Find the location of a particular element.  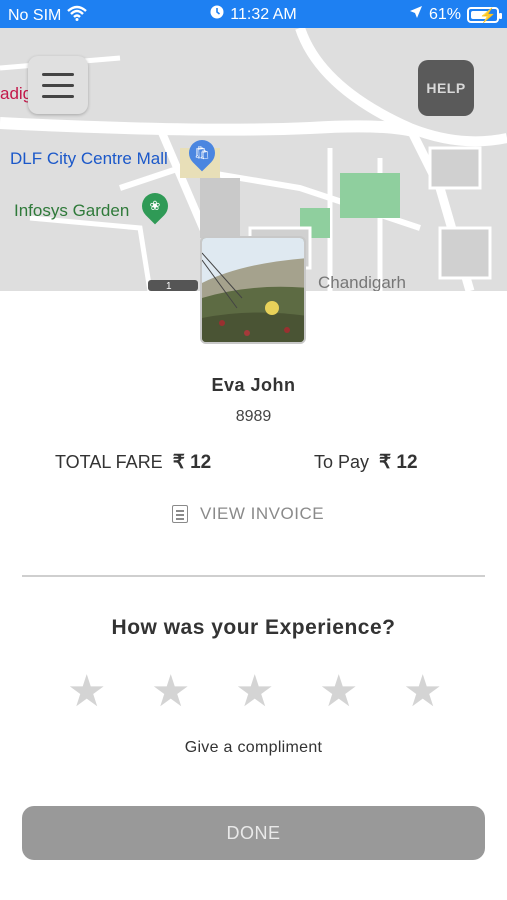

to-pay-label: To Pay is located at coordinates (342, 462).